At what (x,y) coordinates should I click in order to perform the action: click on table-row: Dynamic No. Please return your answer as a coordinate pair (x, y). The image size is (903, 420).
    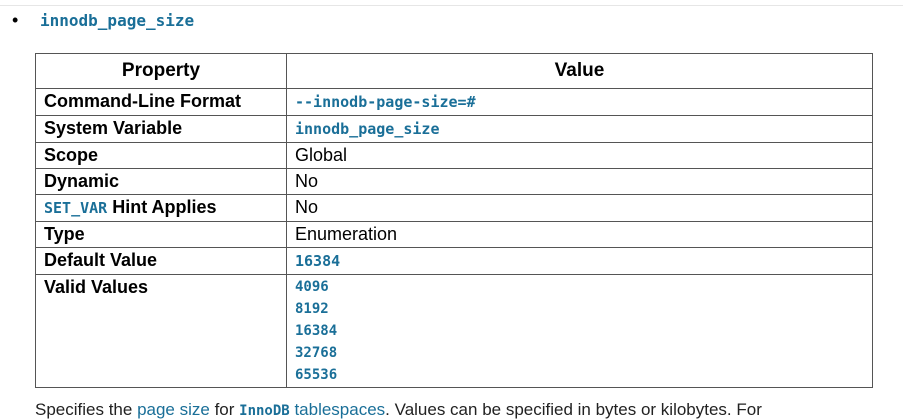
    Looking at the image, I should click on (454, 181).